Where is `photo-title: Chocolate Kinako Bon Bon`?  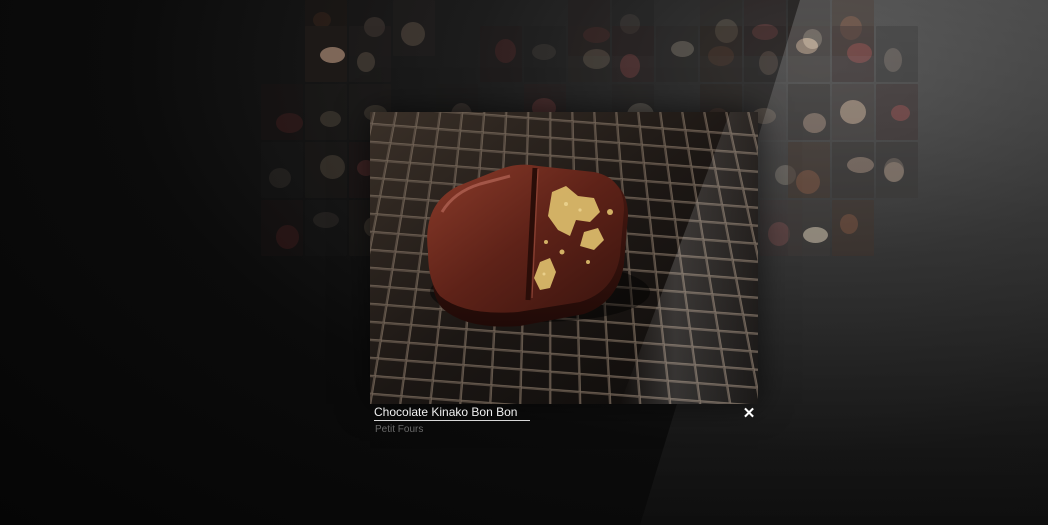
photo-title: Chocolate Kinako Bon Bon is located at coordinates (452, 412).